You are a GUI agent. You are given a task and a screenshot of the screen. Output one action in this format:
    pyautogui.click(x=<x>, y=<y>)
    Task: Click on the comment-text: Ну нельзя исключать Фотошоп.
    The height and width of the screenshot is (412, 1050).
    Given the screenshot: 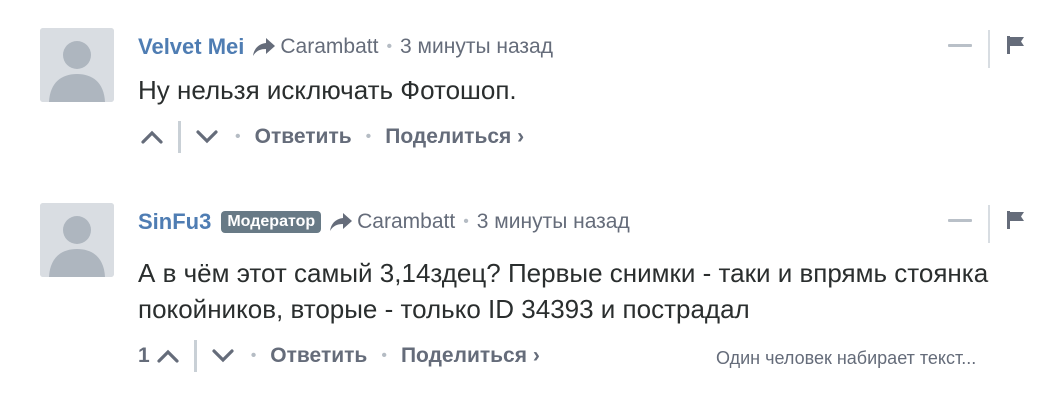 What is the action you would take?
    pyautogui.click(x=327, y=90)
    